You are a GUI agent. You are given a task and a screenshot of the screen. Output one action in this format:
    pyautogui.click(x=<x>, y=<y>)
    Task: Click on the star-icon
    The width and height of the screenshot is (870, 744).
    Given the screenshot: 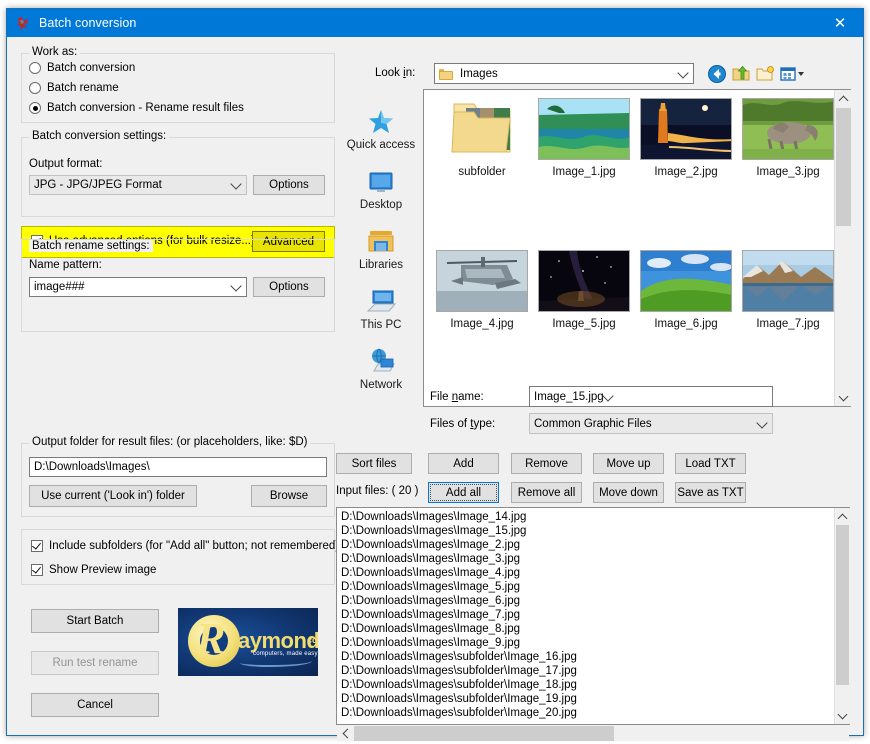 What is the action you would take?
    pyautogui.click(x=381, y=122)
    